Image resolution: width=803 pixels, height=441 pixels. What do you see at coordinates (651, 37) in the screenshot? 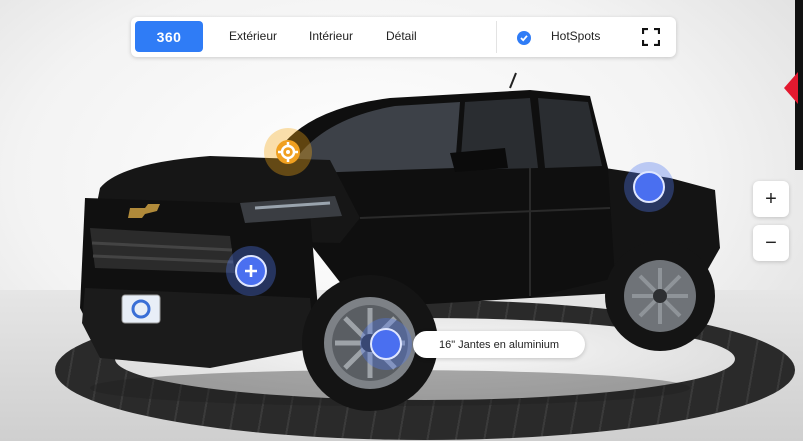
I see `fullscreen-icon` at bounding box center [651, 37].